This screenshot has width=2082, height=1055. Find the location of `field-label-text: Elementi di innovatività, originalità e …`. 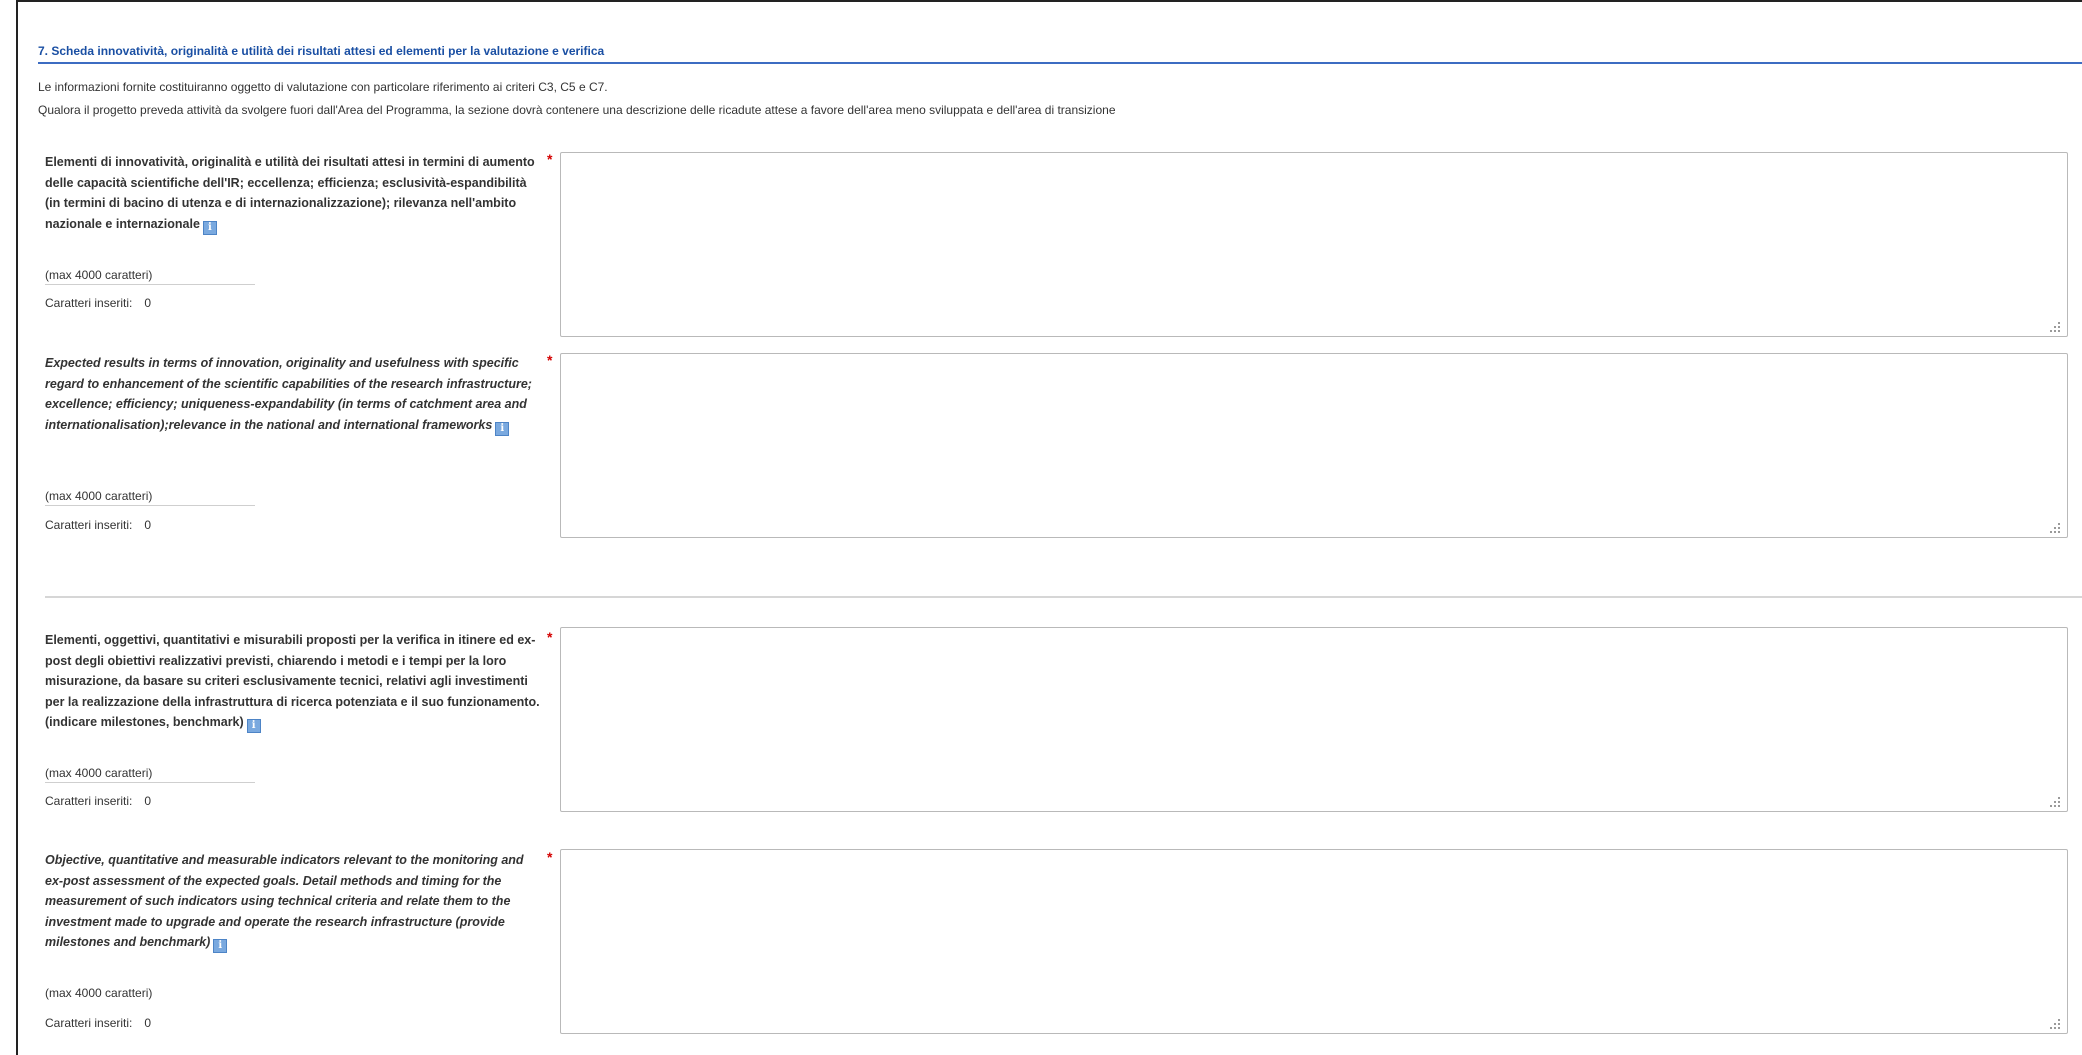

field-label-text: Elementi di innovatività, originalità e … is located at coordinates (290, 193).